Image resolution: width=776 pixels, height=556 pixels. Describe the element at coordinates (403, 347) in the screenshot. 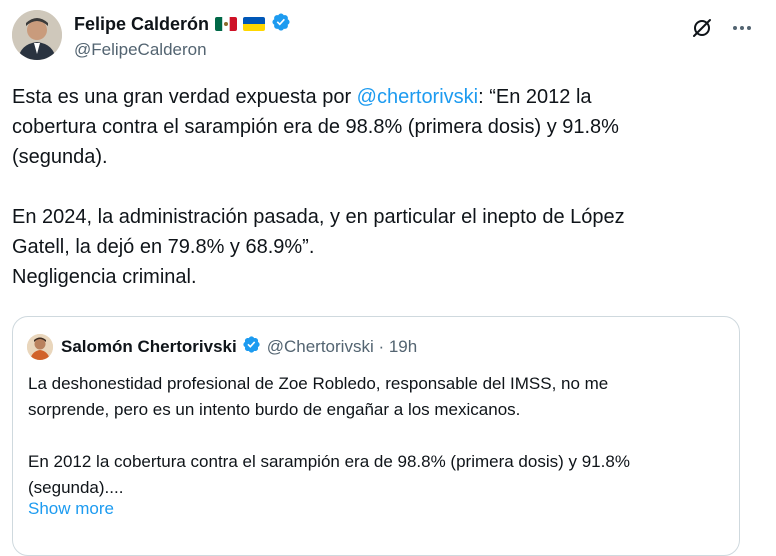

I see `quoted-timestamp: 19h` at that location.